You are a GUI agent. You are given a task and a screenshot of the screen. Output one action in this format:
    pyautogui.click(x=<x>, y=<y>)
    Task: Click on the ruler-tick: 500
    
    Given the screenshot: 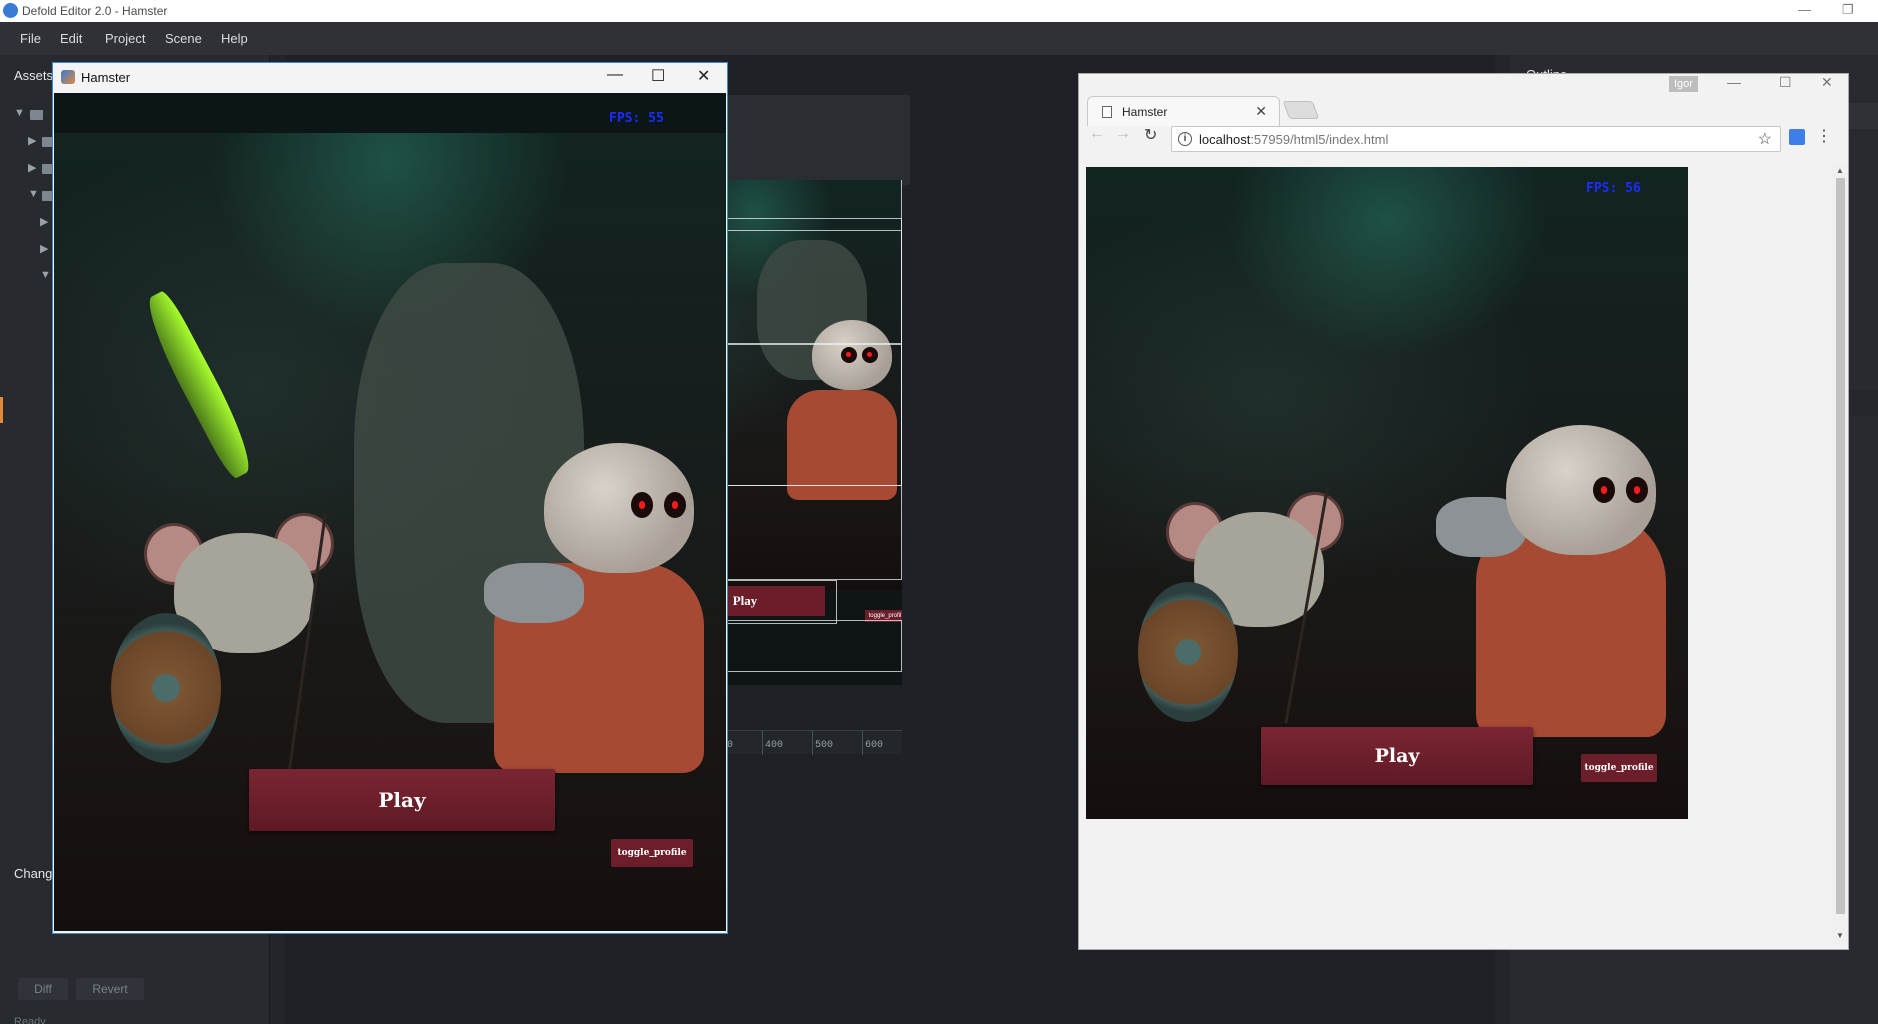 What is the action you would take?
    pyautogui.click(x=824, y=745)
    